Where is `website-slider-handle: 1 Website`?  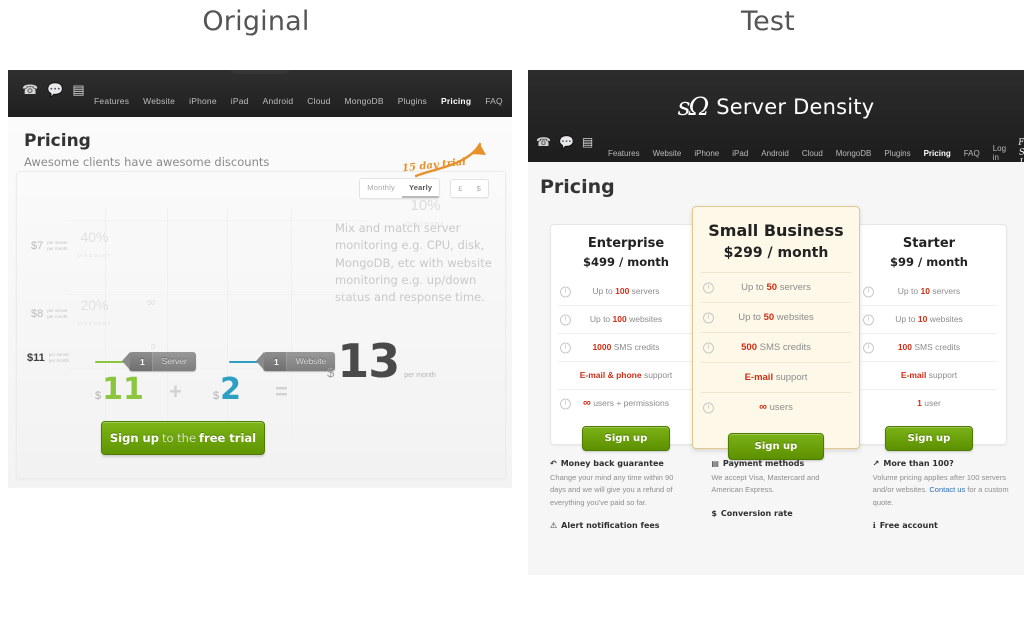 website-slider-handle: 1 Website is located at coordinates (295, 361).